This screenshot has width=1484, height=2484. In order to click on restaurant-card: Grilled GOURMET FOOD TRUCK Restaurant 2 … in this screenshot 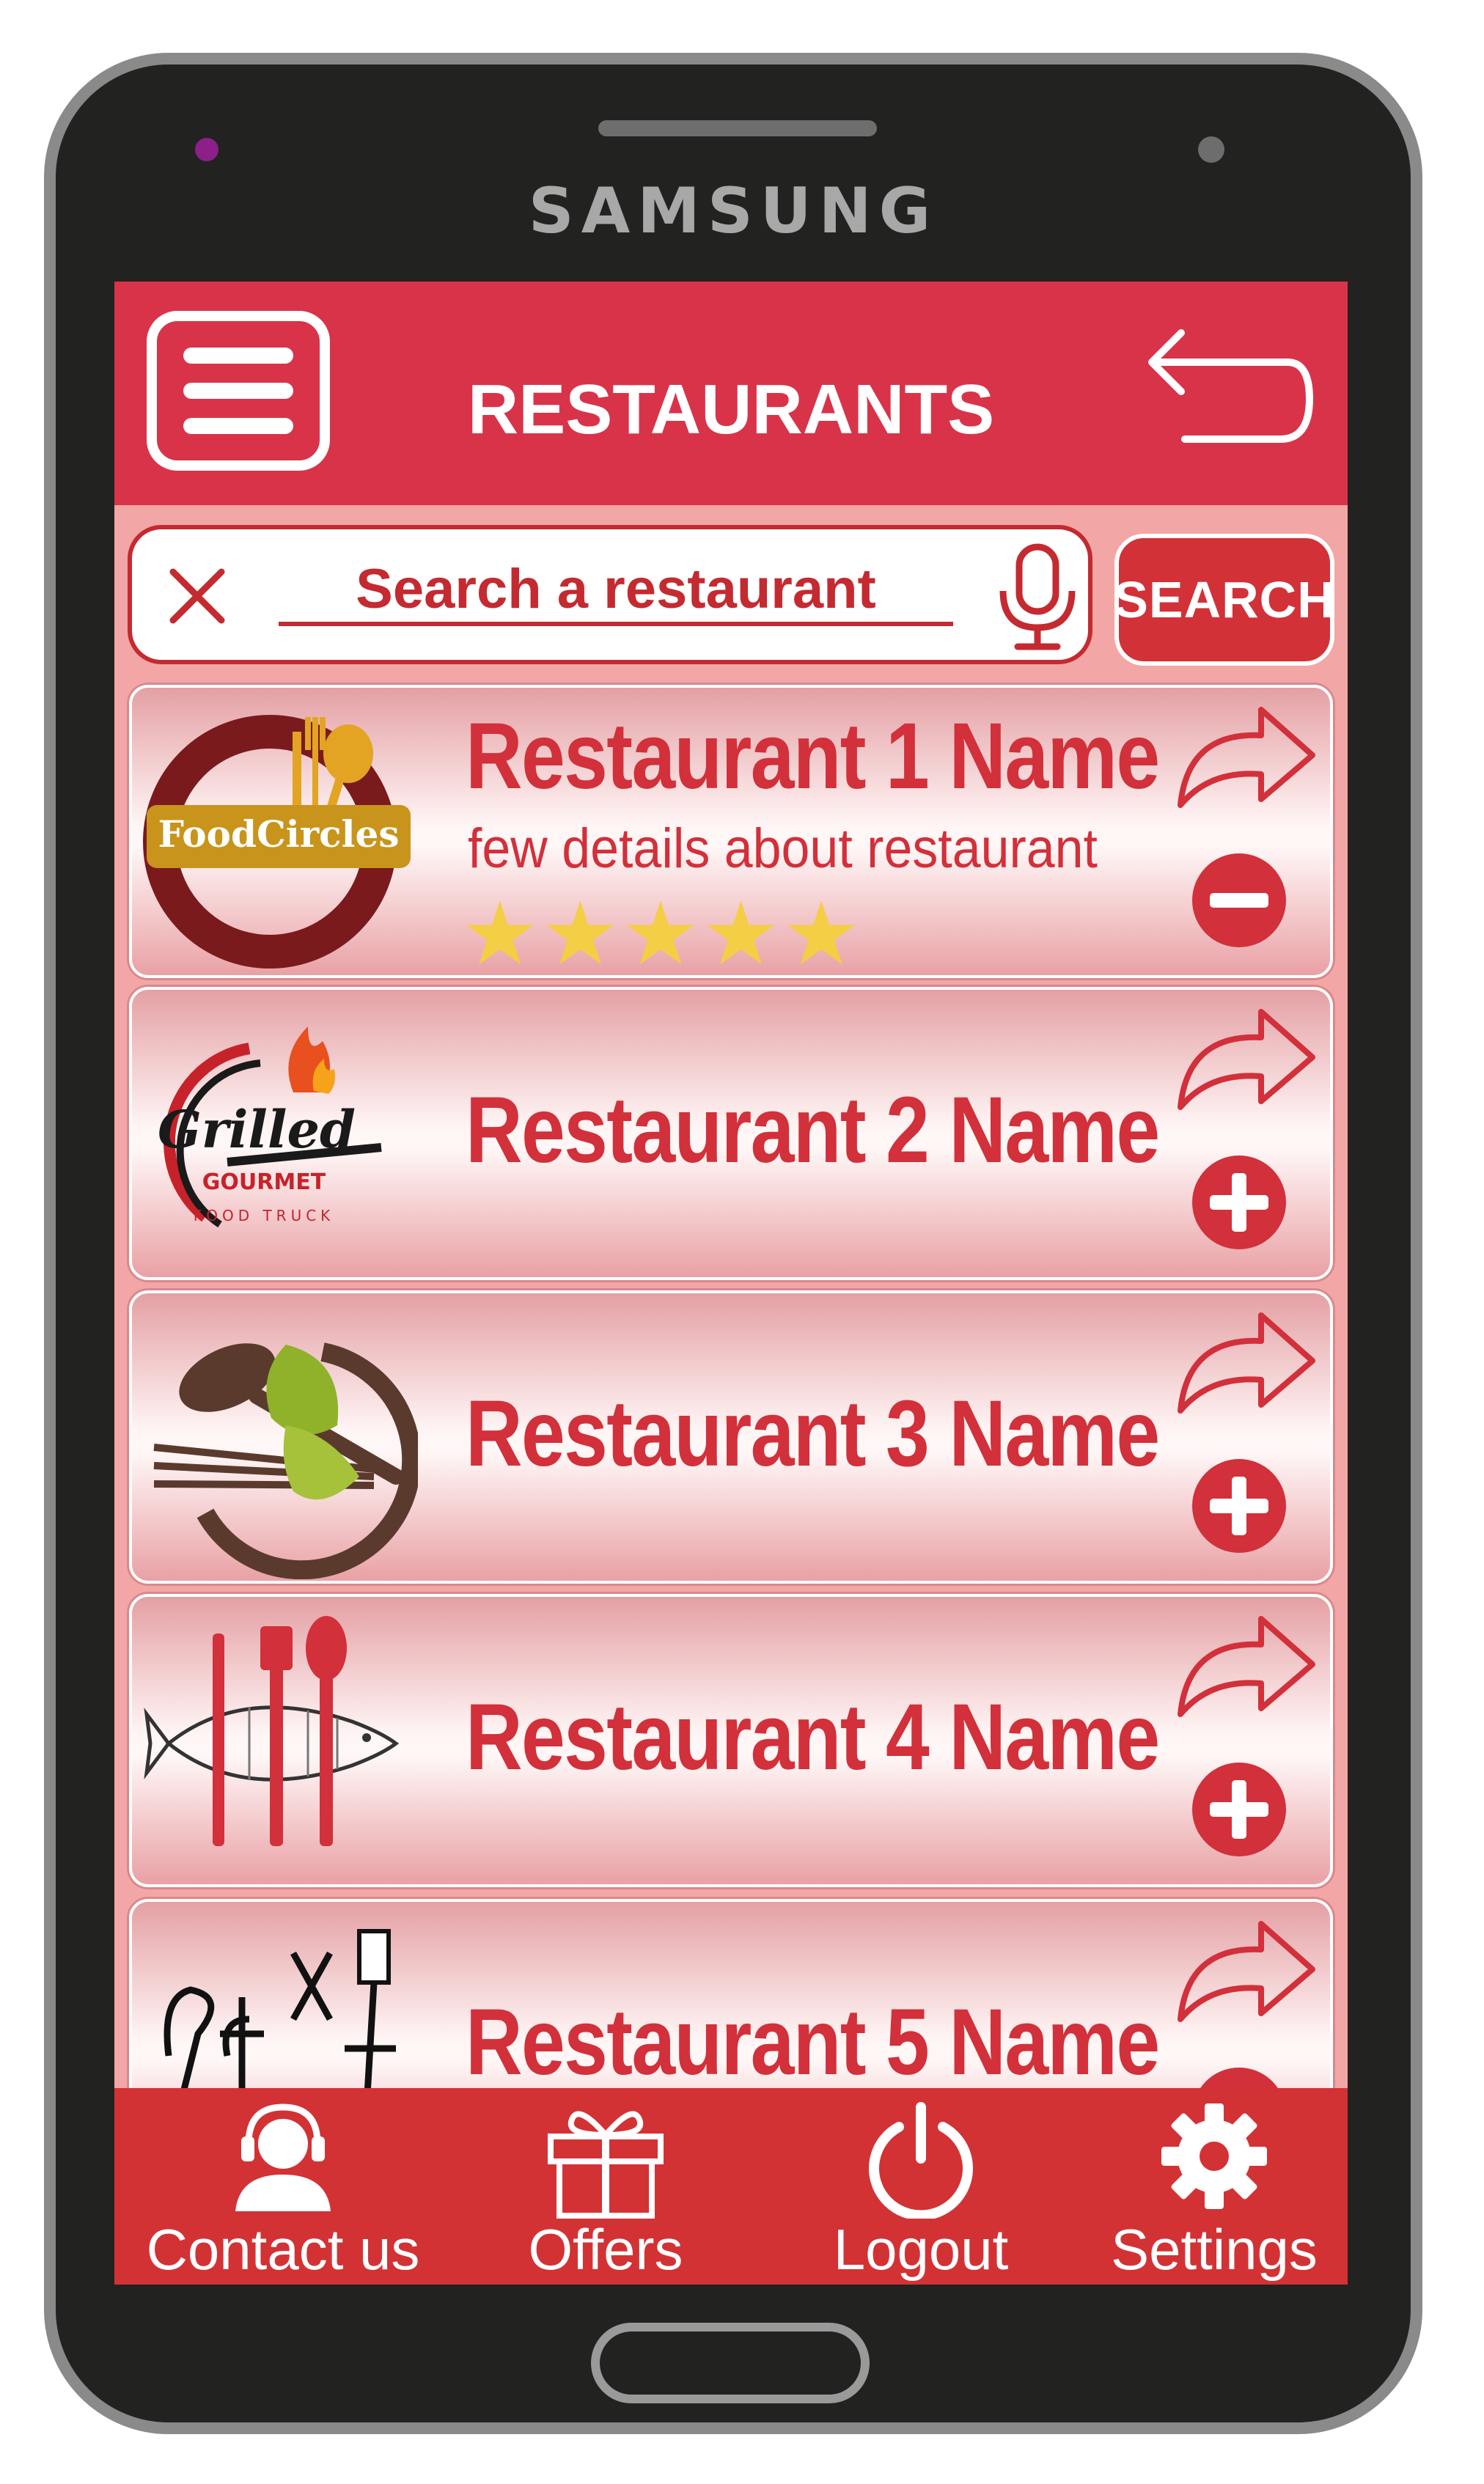, I will do `click(731, 1134)`.